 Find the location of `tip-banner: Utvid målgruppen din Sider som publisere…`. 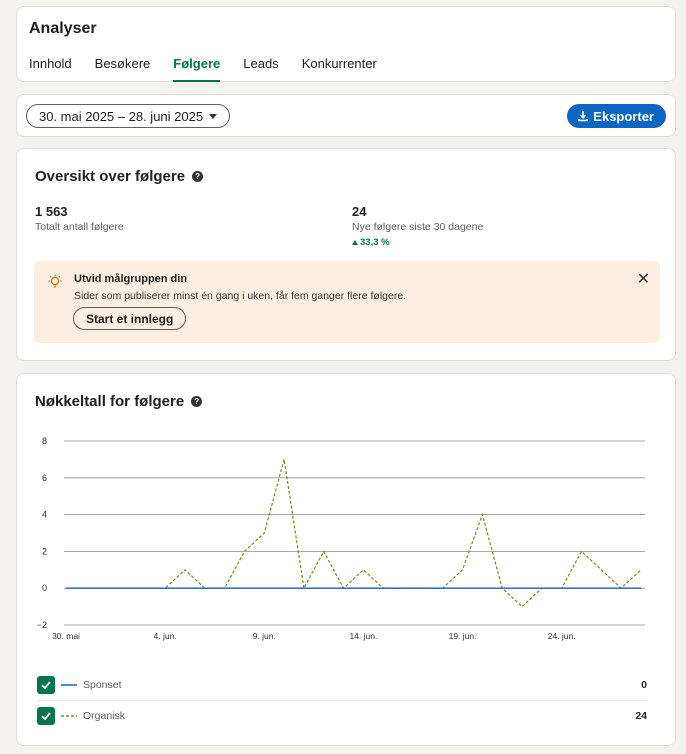

tip-banner: Utvid målgruppen din Sider som publisere… is located at coordinates (347, 302).